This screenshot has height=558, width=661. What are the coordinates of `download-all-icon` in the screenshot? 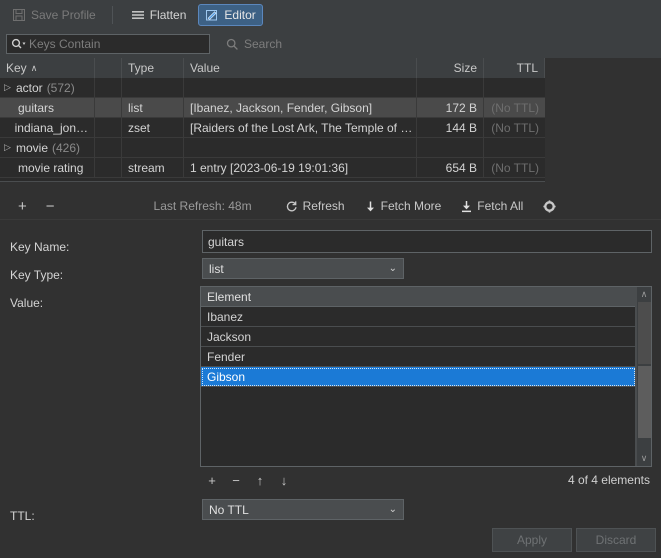 It's located at (466, 206).